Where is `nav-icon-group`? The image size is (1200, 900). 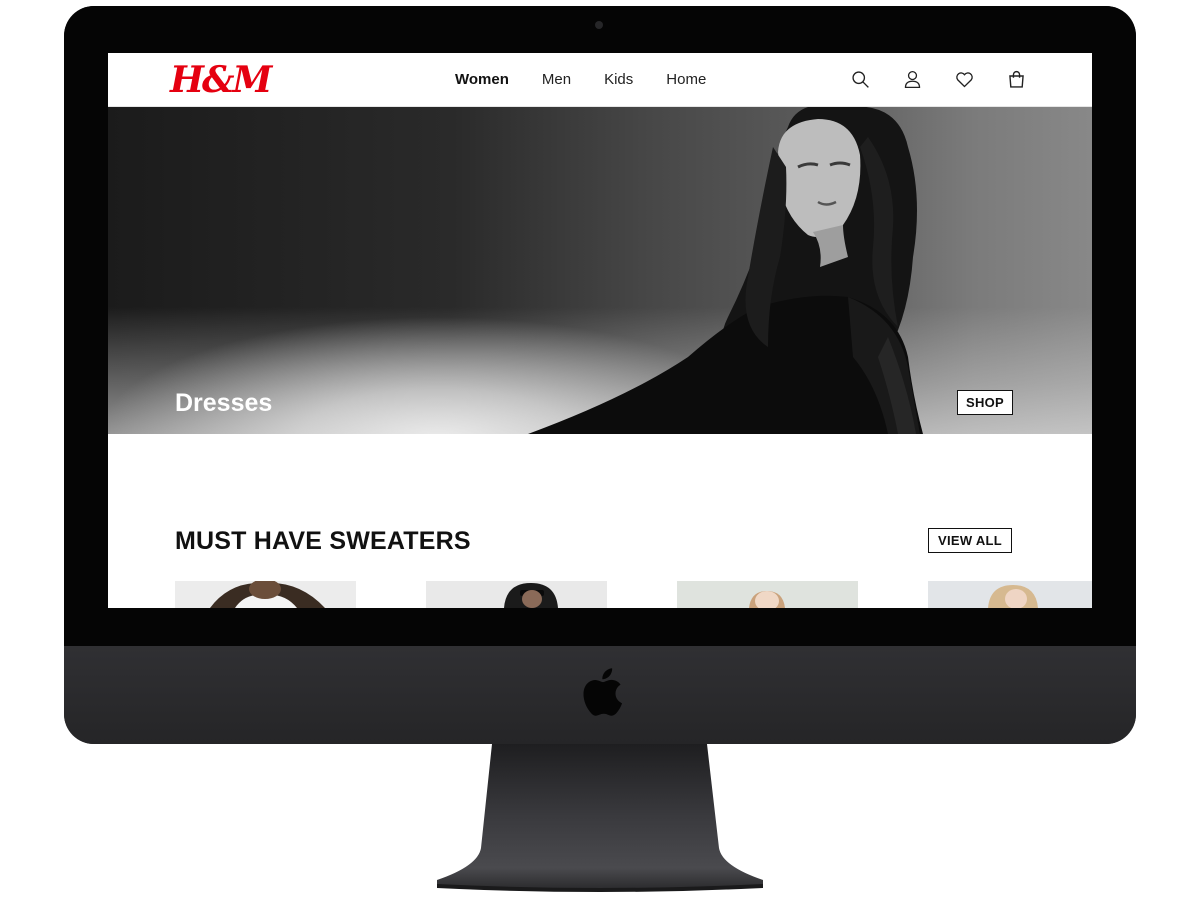 nav-icon-group is located at coordinates (938, 79).